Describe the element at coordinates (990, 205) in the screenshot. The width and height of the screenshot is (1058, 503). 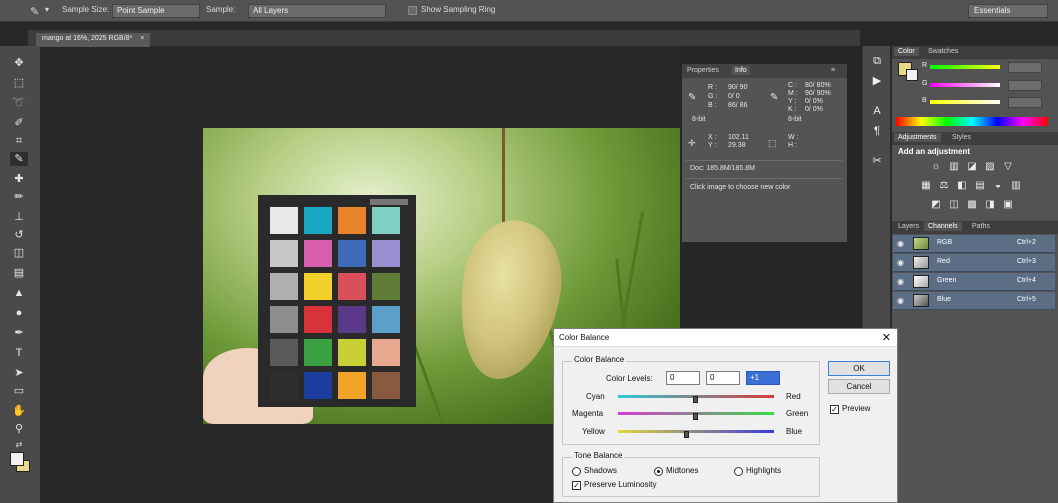
I see `gradient-map-icon: ◨` at that location.